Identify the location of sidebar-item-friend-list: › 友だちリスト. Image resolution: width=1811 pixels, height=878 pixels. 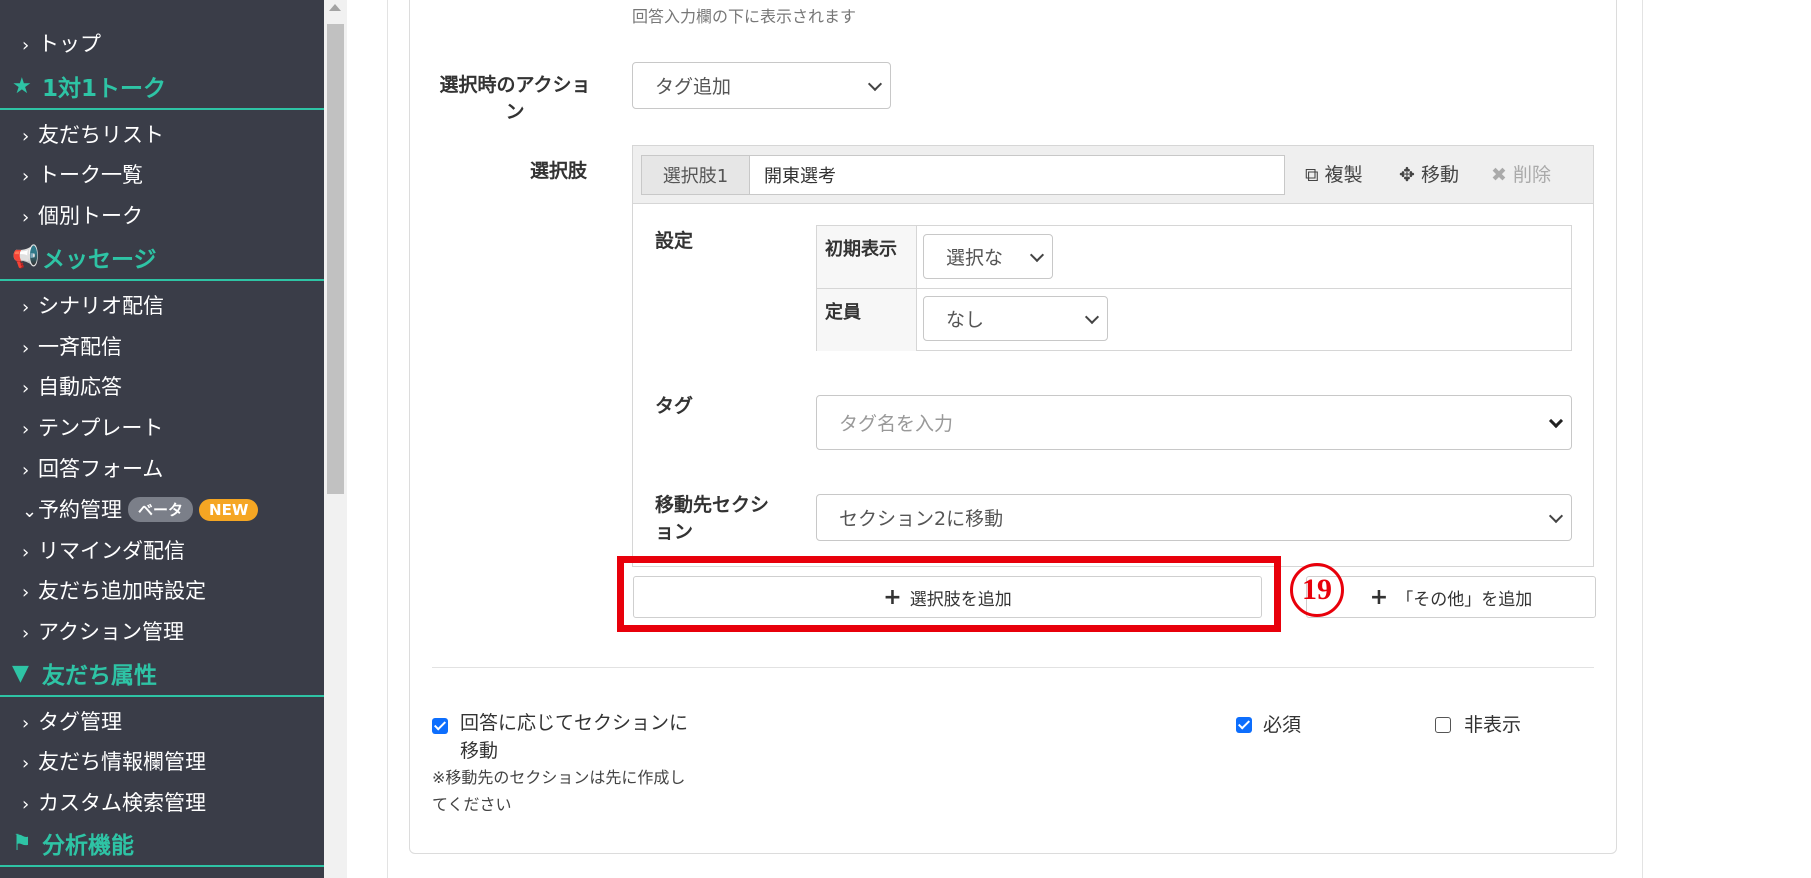
(93, 134).